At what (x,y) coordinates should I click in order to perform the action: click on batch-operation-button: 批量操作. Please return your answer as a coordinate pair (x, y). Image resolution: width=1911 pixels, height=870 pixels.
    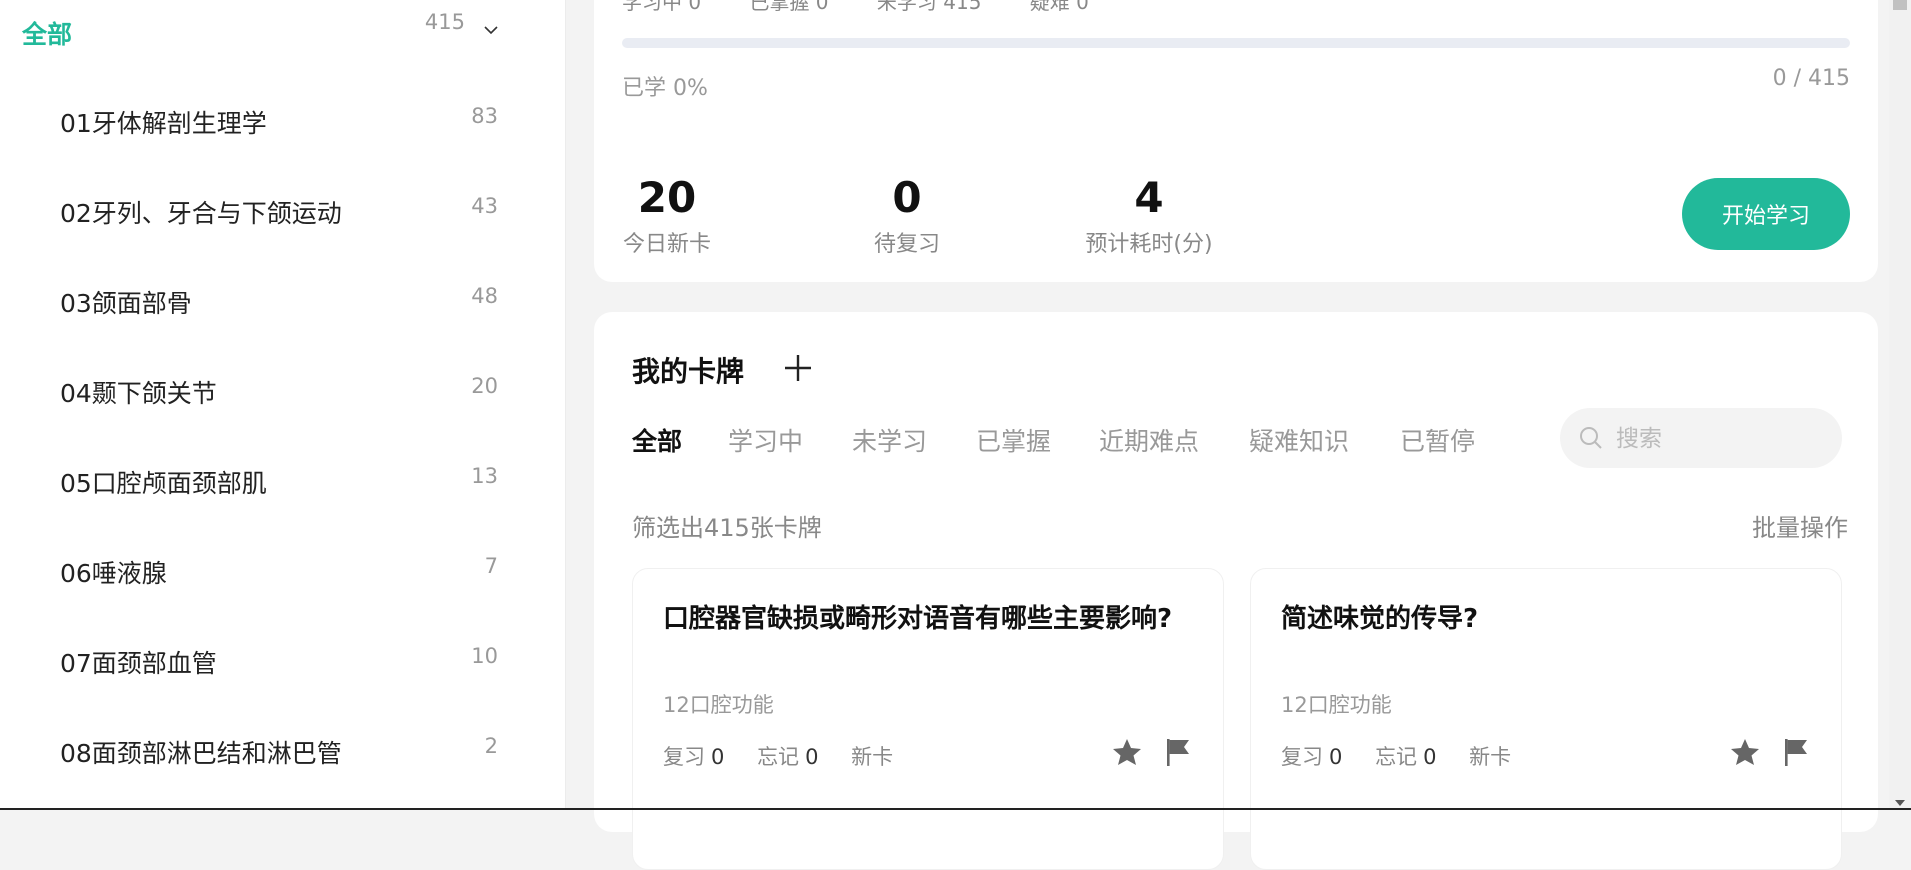
    Looking at the image, I should click on (1800, 525).